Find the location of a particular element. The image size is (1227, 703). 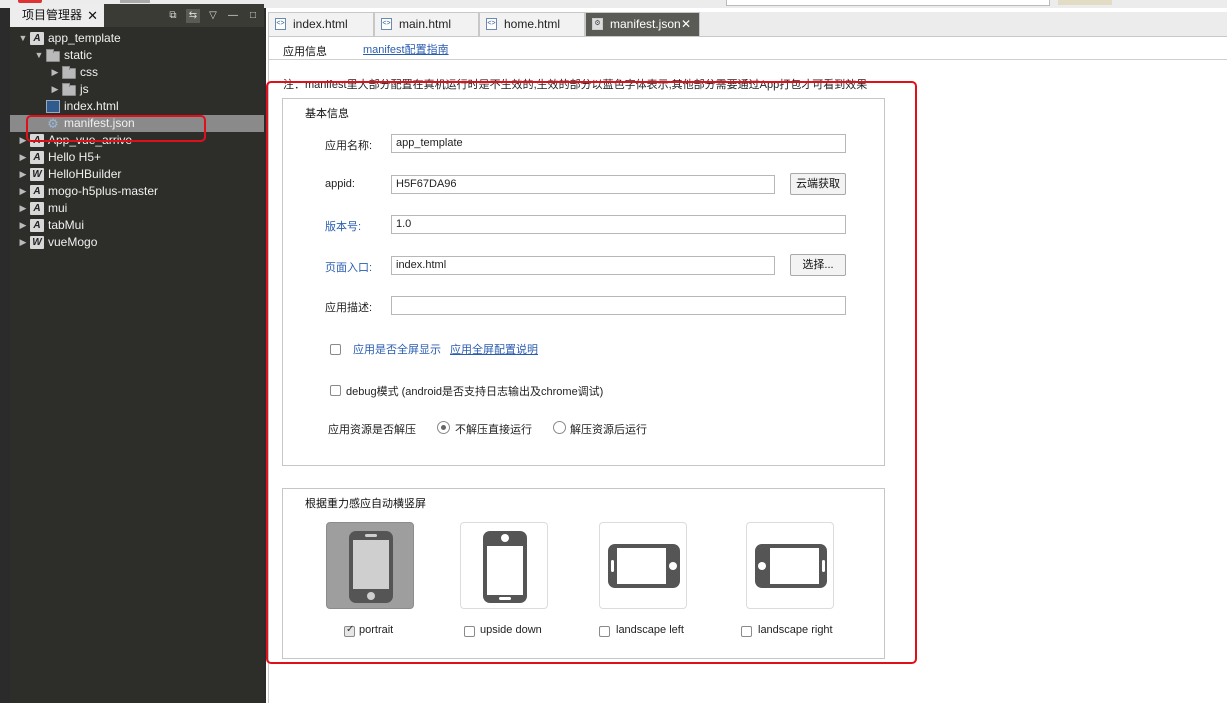

tree-item-label: index.html is located at coordinates (91, 106).